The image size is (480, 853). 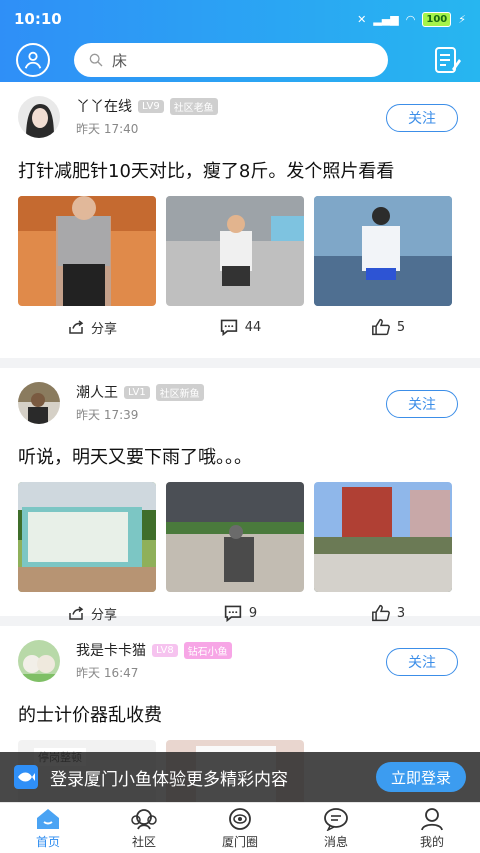 I want to click on like-button: 5, so click(x=388, y=327).